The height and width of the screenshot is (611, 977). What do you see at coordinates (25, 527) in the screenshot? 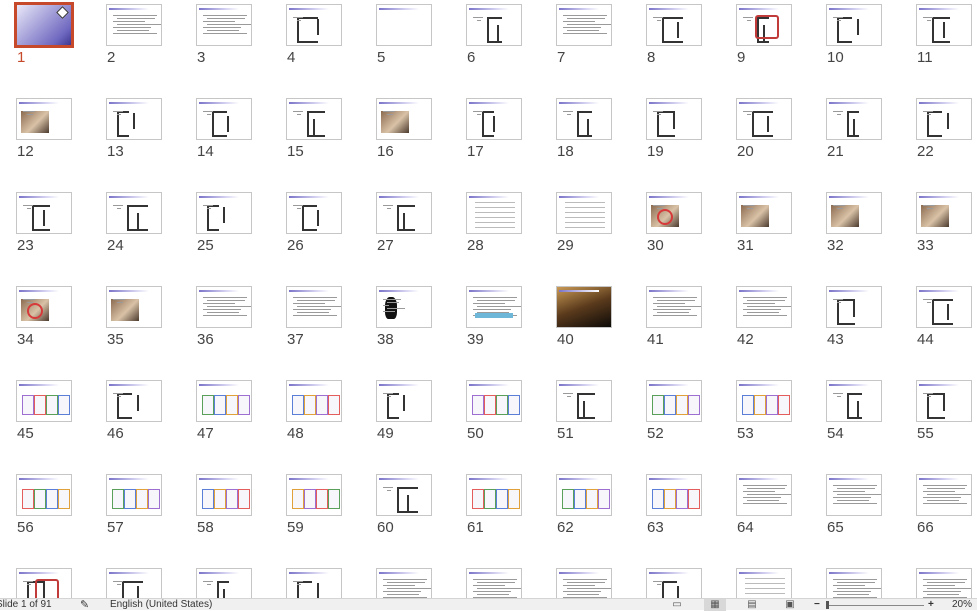
I see `slide-number: 56` at bounding box center [25, 527].